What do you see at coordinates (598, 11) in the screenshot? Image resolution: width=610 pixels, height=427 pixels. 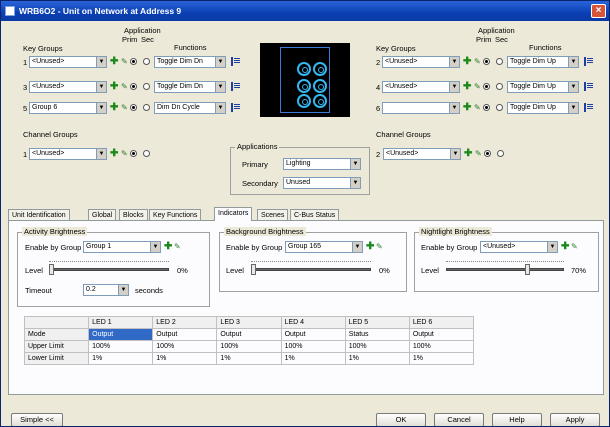 I see `close-button: ×` at bounding box center [598, 11].